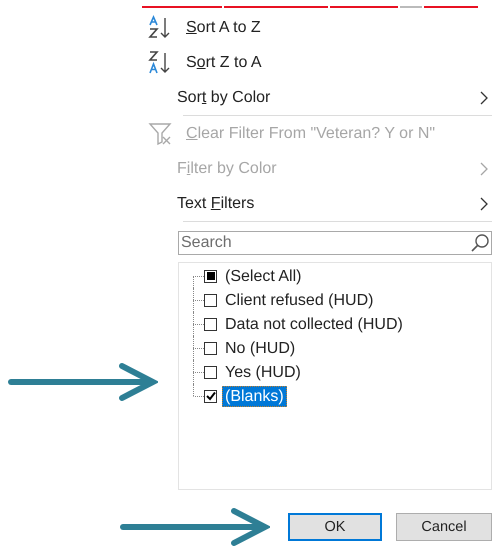 Image resolution: width=492 pixels, height=550 pixels. I want to click on menu-item: Sort by Color, so click(328, 97).